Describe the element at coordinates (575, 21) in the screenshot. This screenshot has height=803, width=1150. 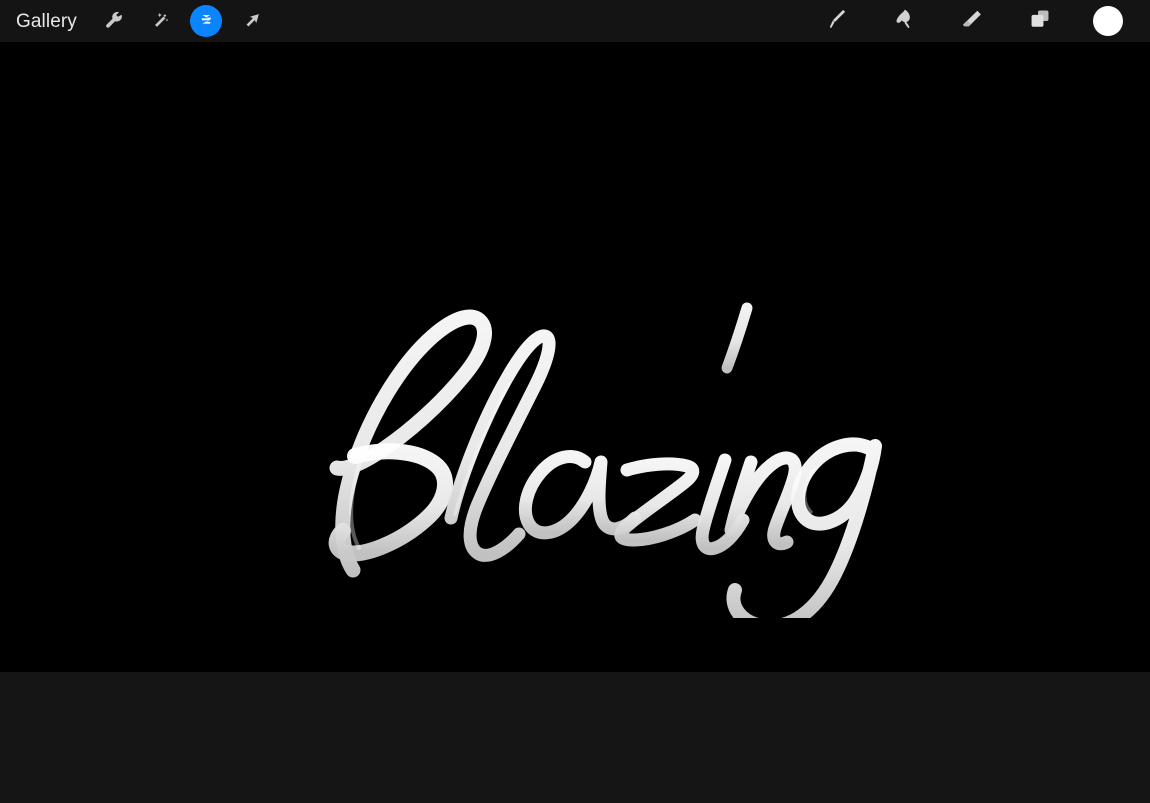
I see `top-toolbar: Gallery` at that location.